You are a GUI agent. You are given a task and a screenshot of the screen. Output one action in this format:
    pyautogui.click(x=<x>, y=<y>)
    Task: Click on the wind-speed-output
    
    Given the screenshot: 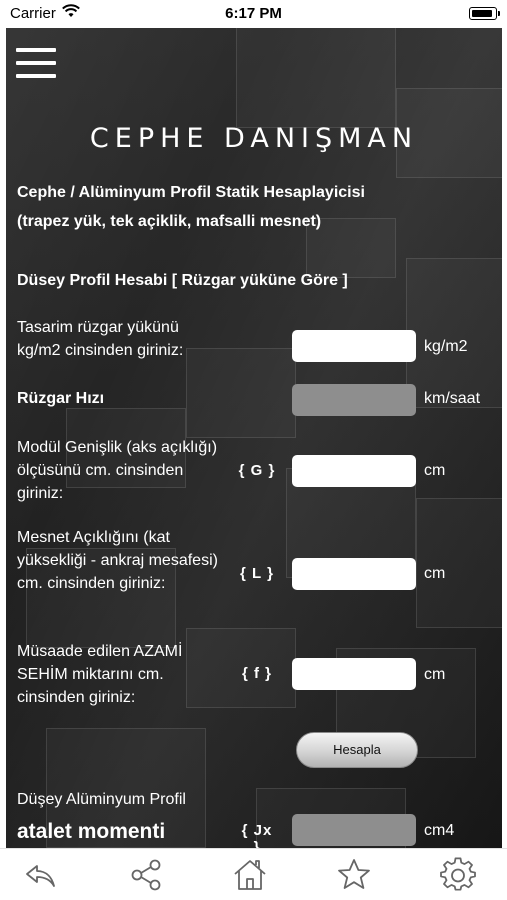 What is the action you would take?
    pyautogui.click(x=354, y=400)
    